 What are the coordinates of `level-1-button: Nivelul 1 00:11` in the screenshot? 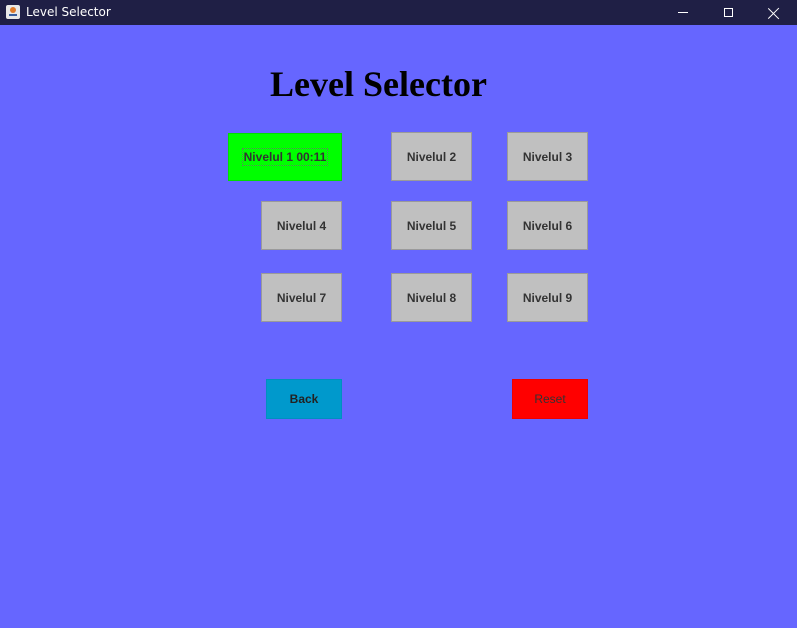 It's located at (285, 157).